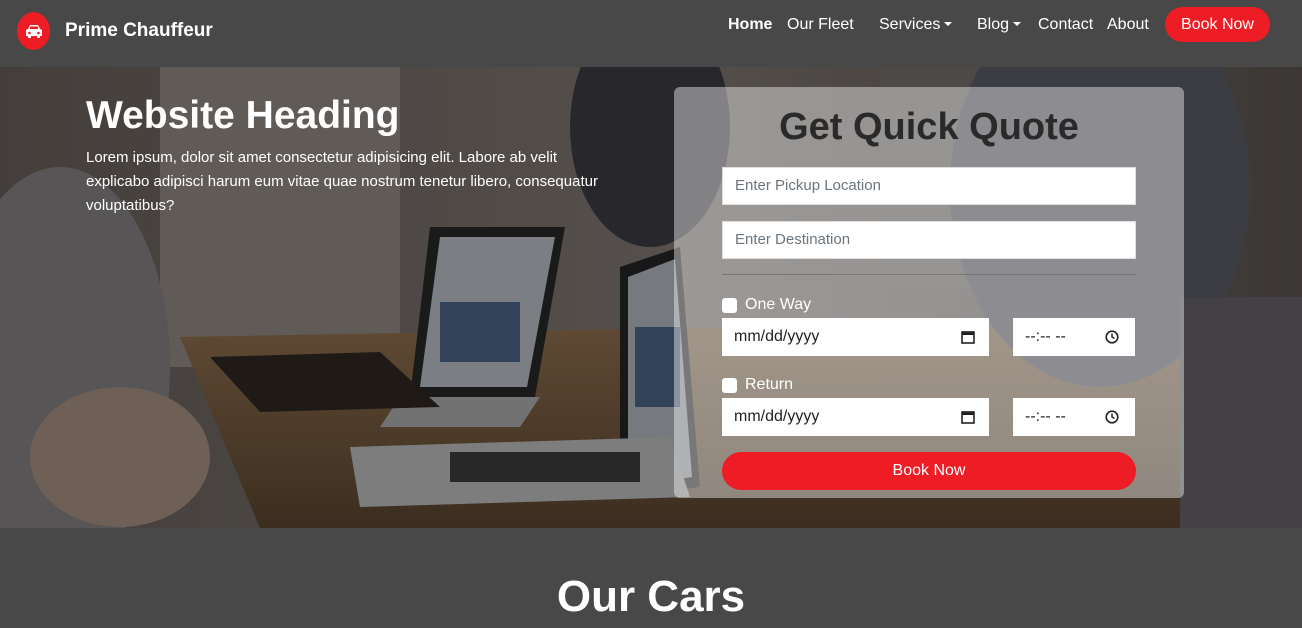  Describe the element at coordinates (729, 305) in the screenshot. I see `one-way-checkbox` at that location.